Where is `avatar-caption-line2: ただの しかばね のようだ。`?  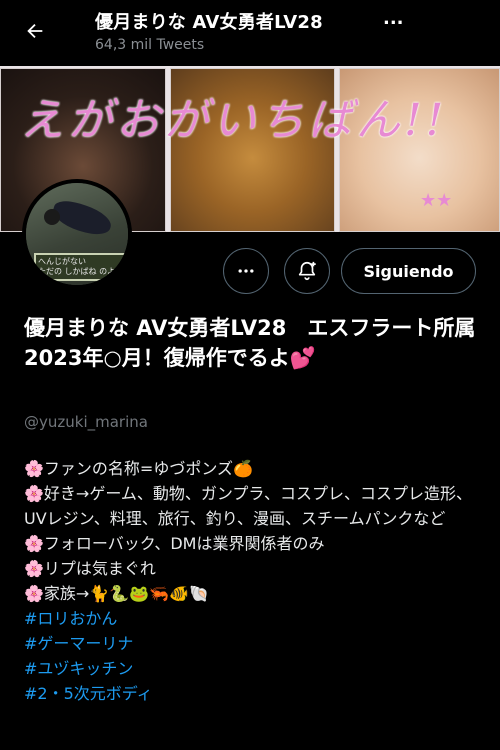 avatar-caption-line2: ただの しかばね のようだ。 is located at coordinates (85, 271).